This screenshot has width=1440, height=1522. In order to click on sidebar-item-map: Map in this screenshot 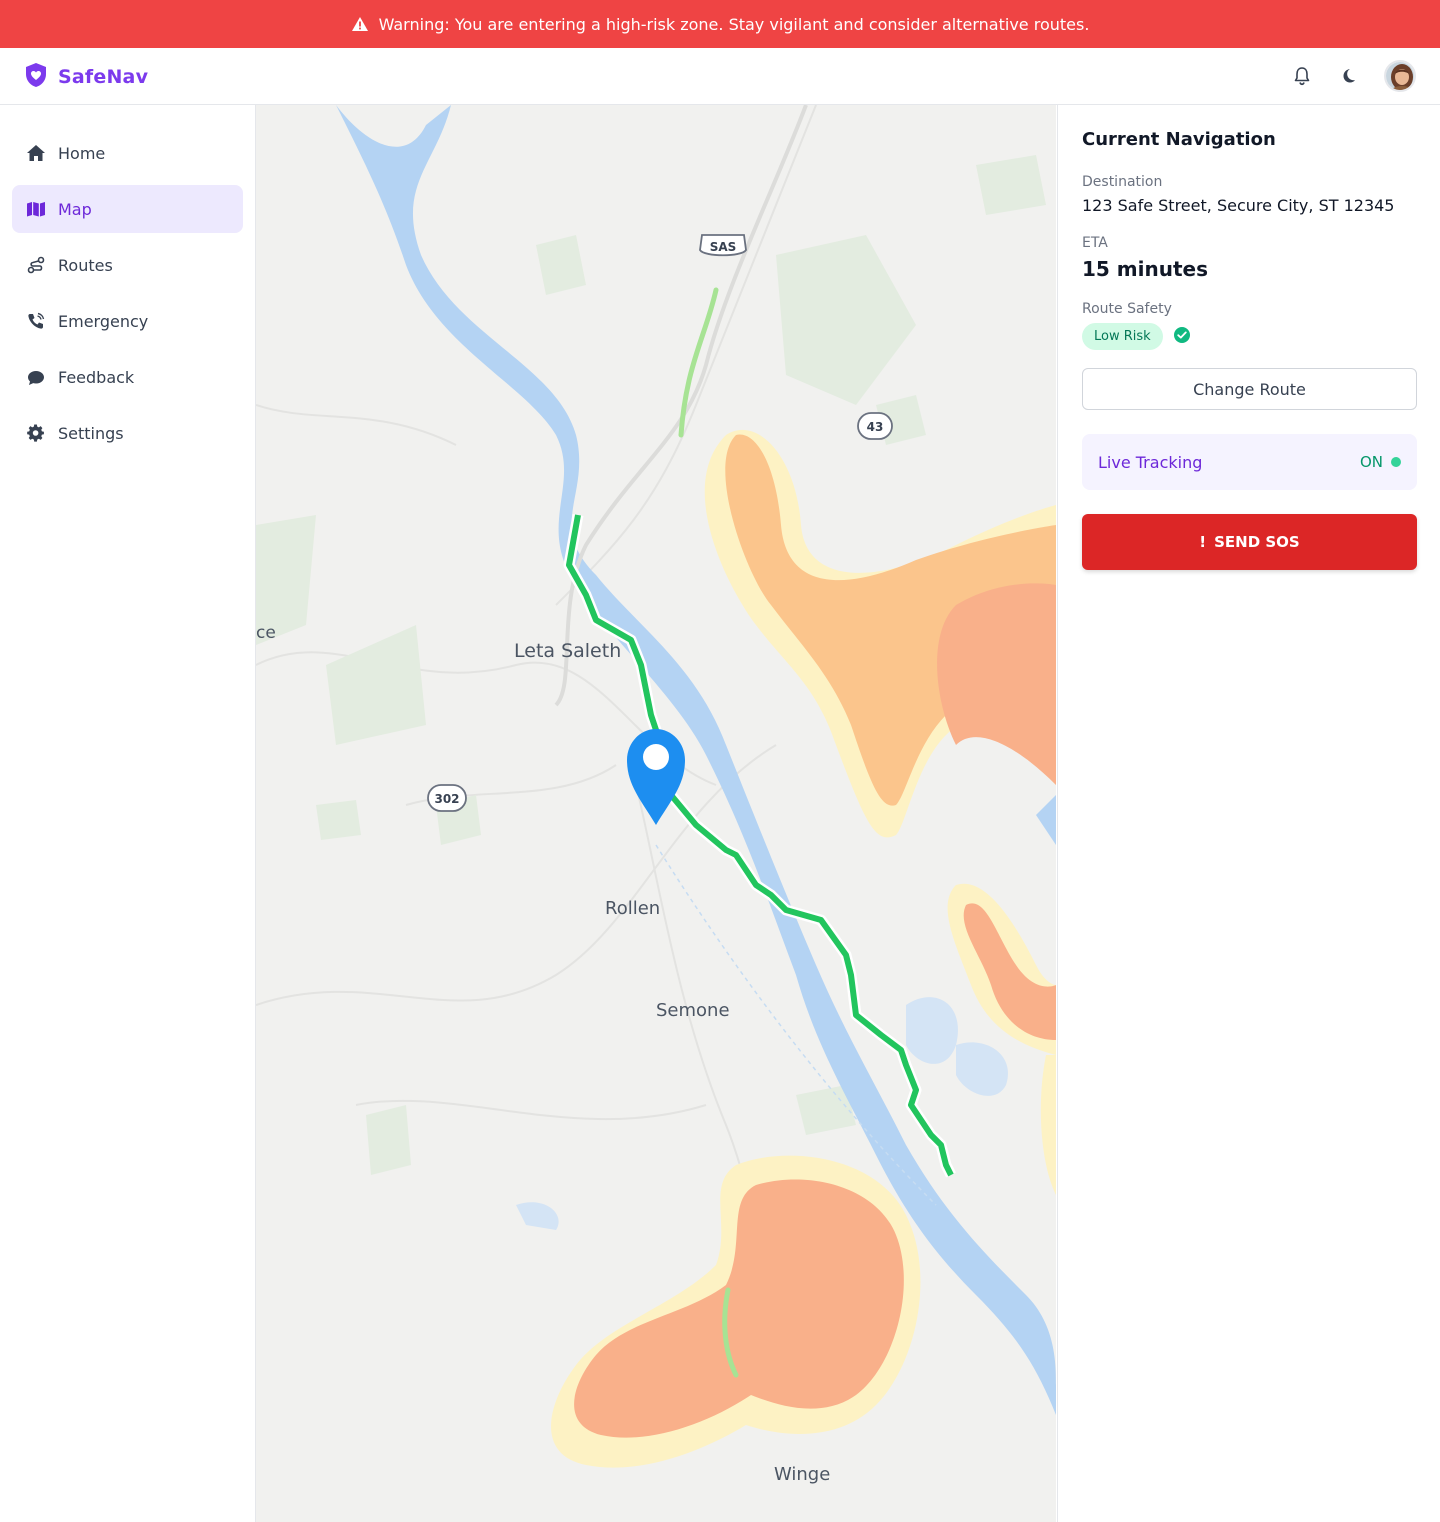, I will do `click(127, 209)`.